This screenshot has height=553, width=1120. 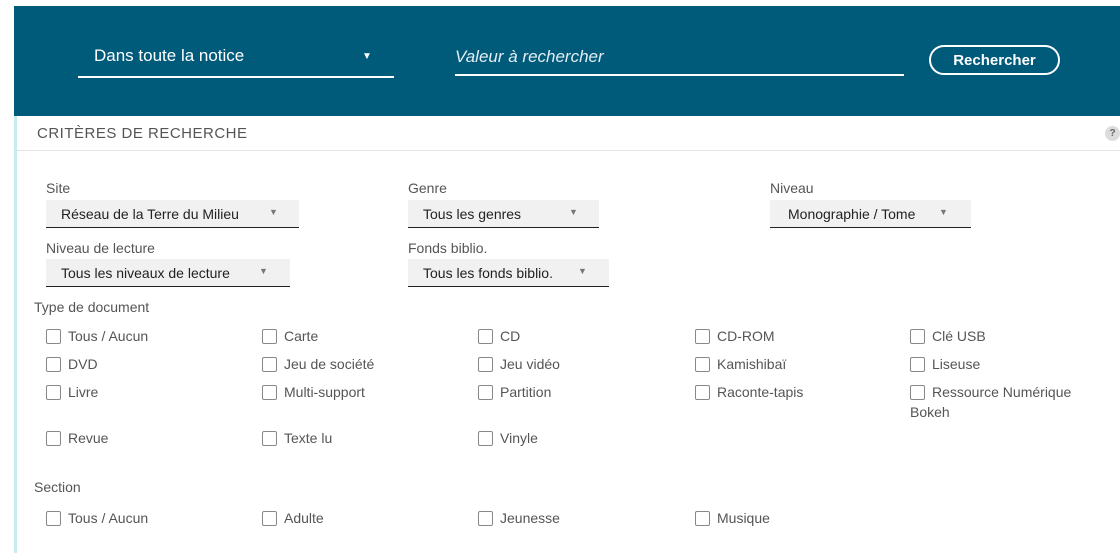 I want to click on niveau-label: Niveau, so click(x=792, y=188).